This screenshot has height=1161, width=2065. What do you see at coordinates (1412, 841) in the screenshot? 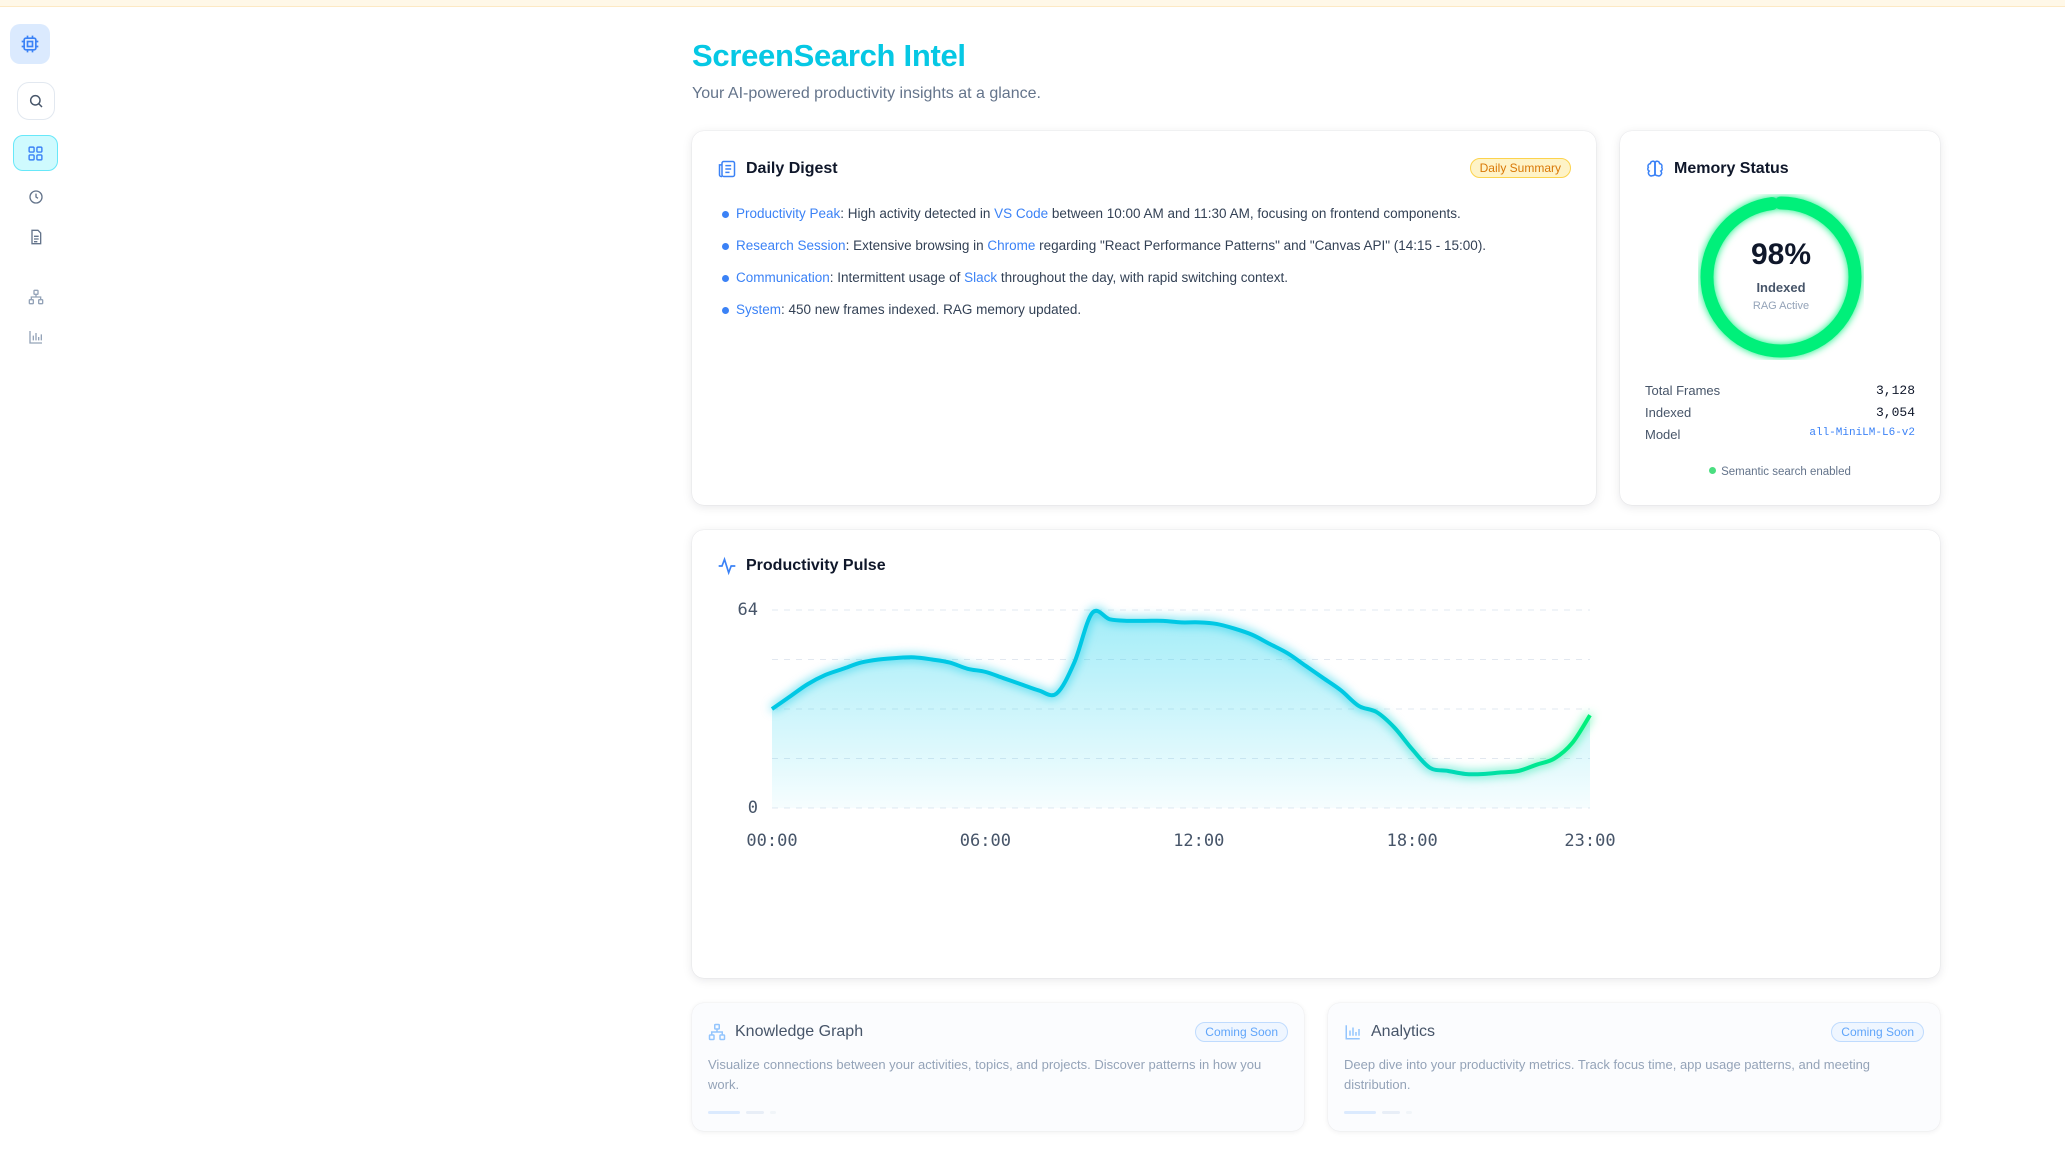
I see `x-tick-label: 18:00` at bounding box center [1412, 841].